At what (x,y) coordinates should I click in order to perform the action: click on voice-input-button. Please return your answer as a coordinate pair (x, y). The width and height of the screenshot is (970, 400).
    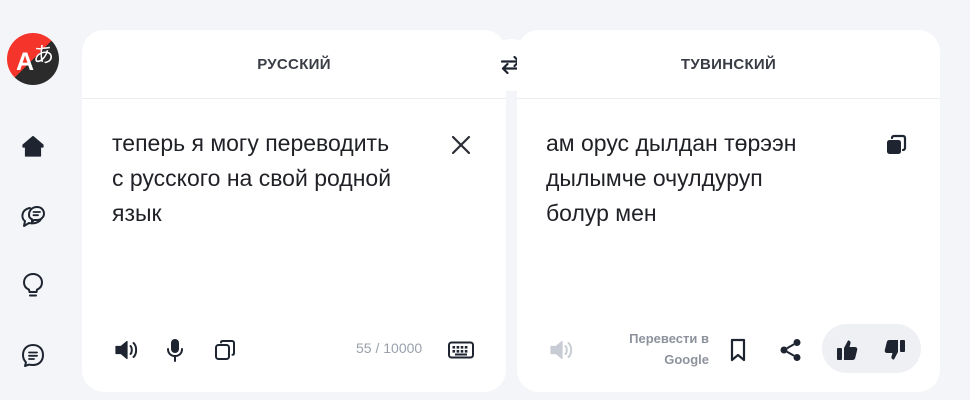
    Looking at the image, I should click on (175, 350).